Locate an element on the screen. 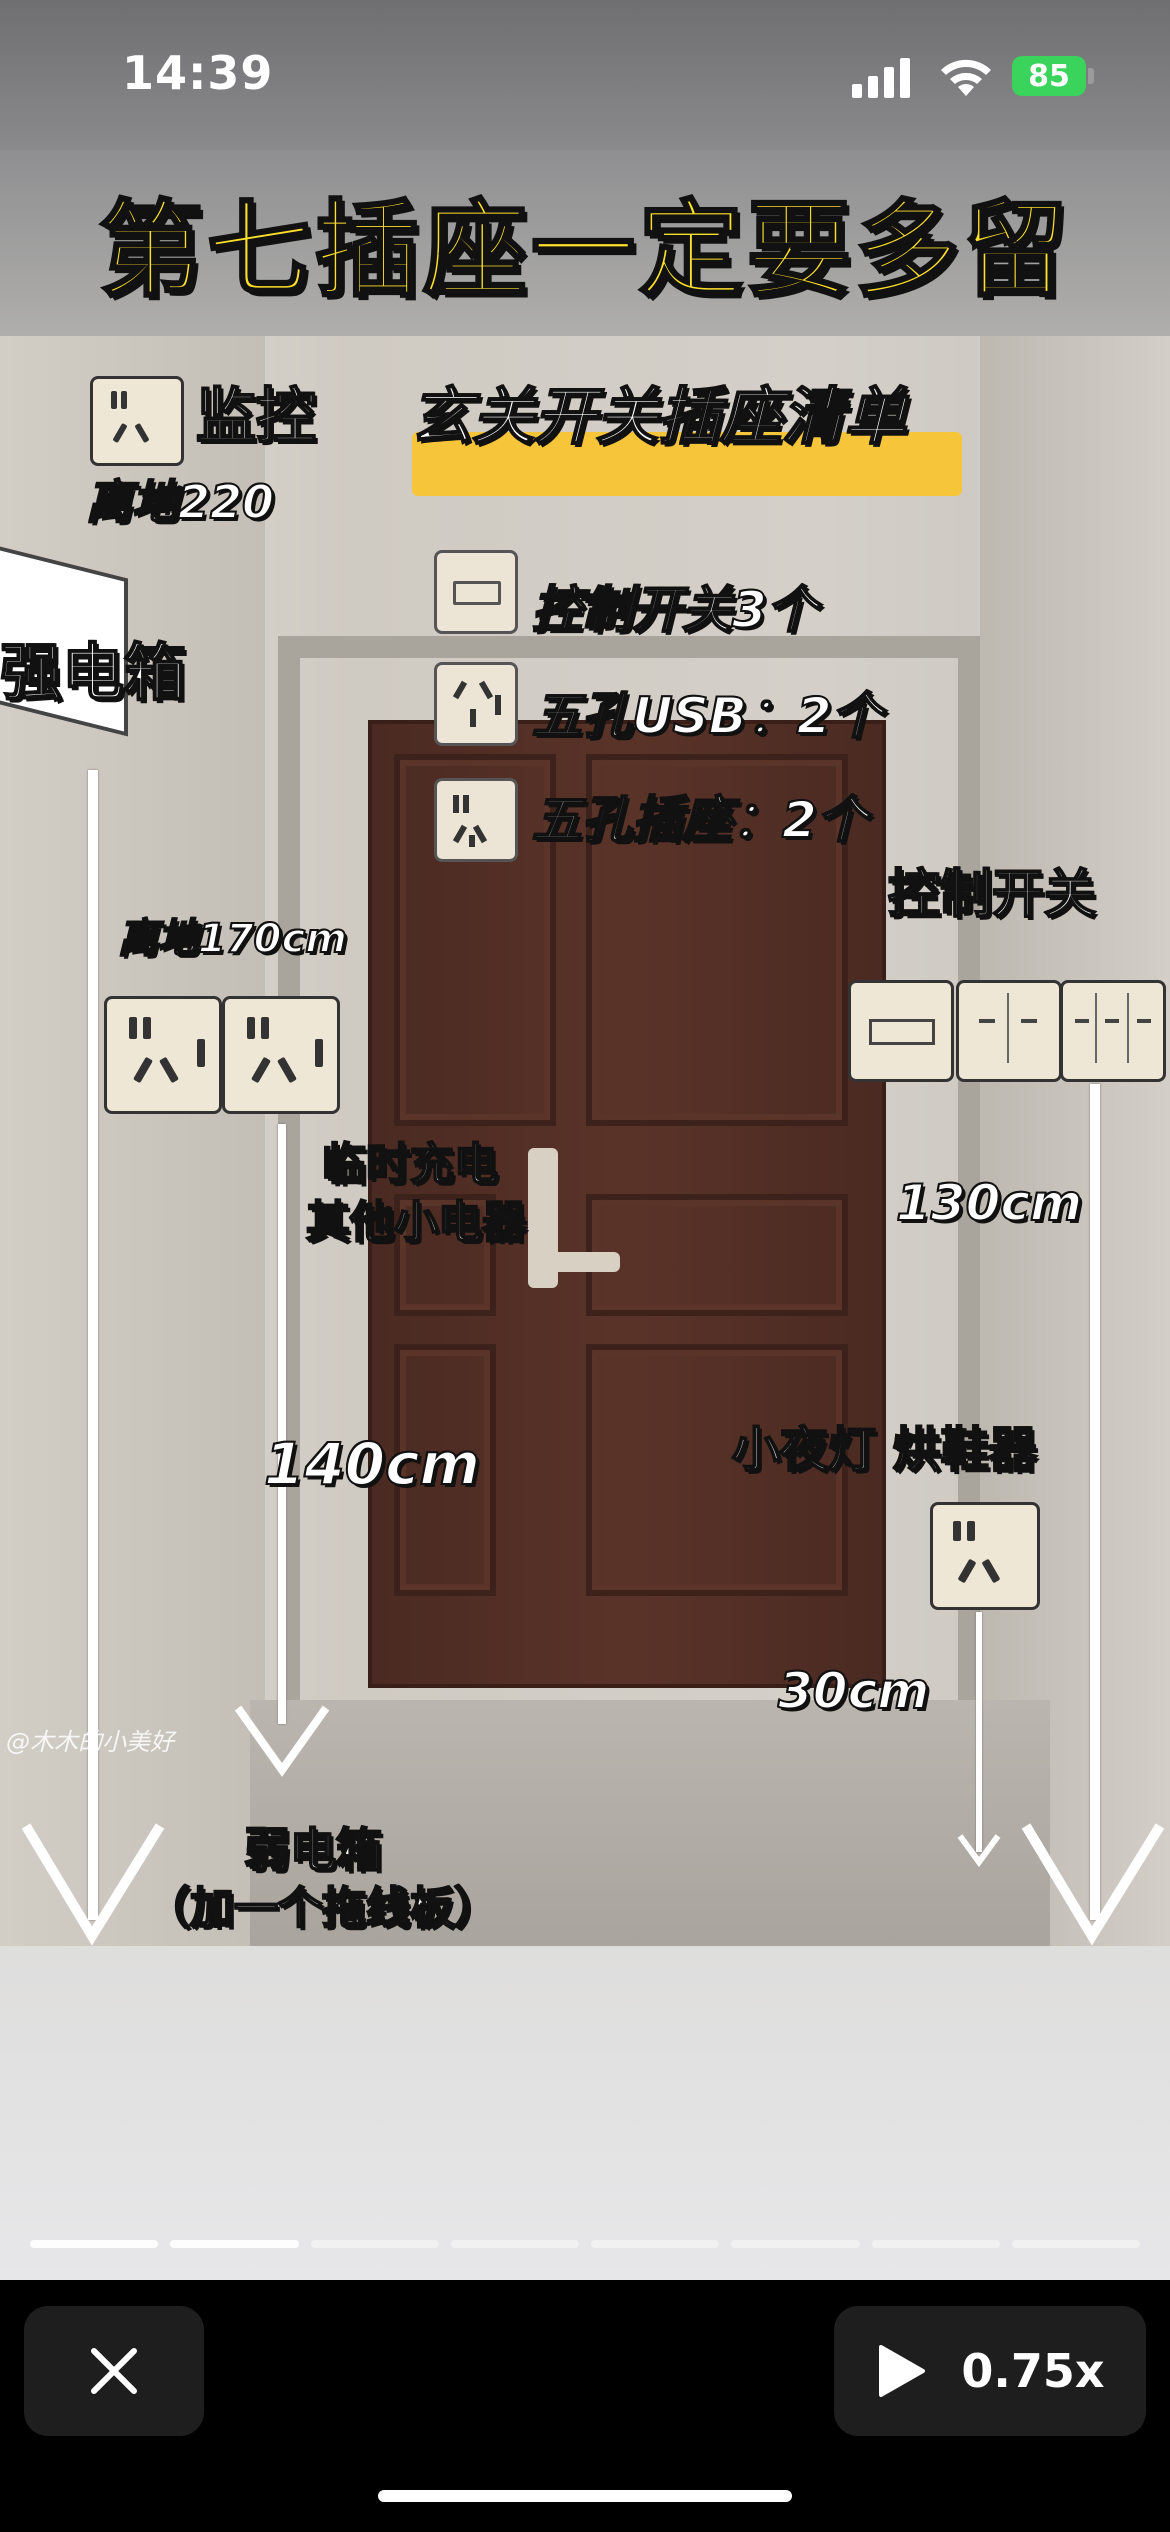  monitor-outlet-icon is located at coordinates (137, 421).